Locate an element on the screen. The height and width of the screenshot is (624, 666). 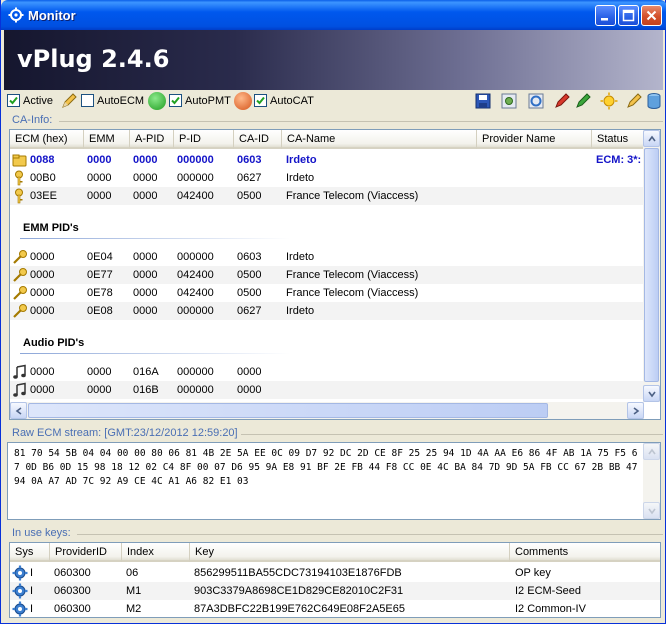
audio-section-divider is located at coordinates (155, 353).